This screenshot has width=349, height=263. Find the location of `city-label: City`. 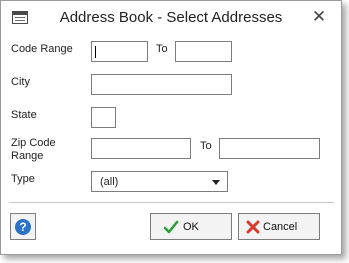

city-label: City is located at coordinates (20, 82).